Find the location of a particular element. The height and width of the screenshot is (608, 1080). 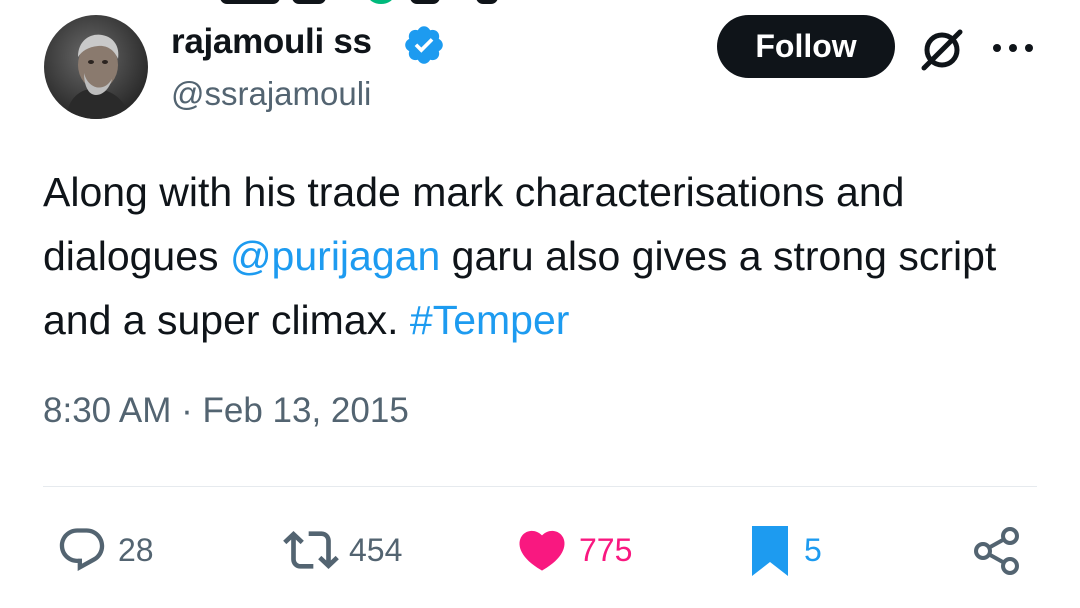

follow-button: Follow is located at coordinates (806, 46).